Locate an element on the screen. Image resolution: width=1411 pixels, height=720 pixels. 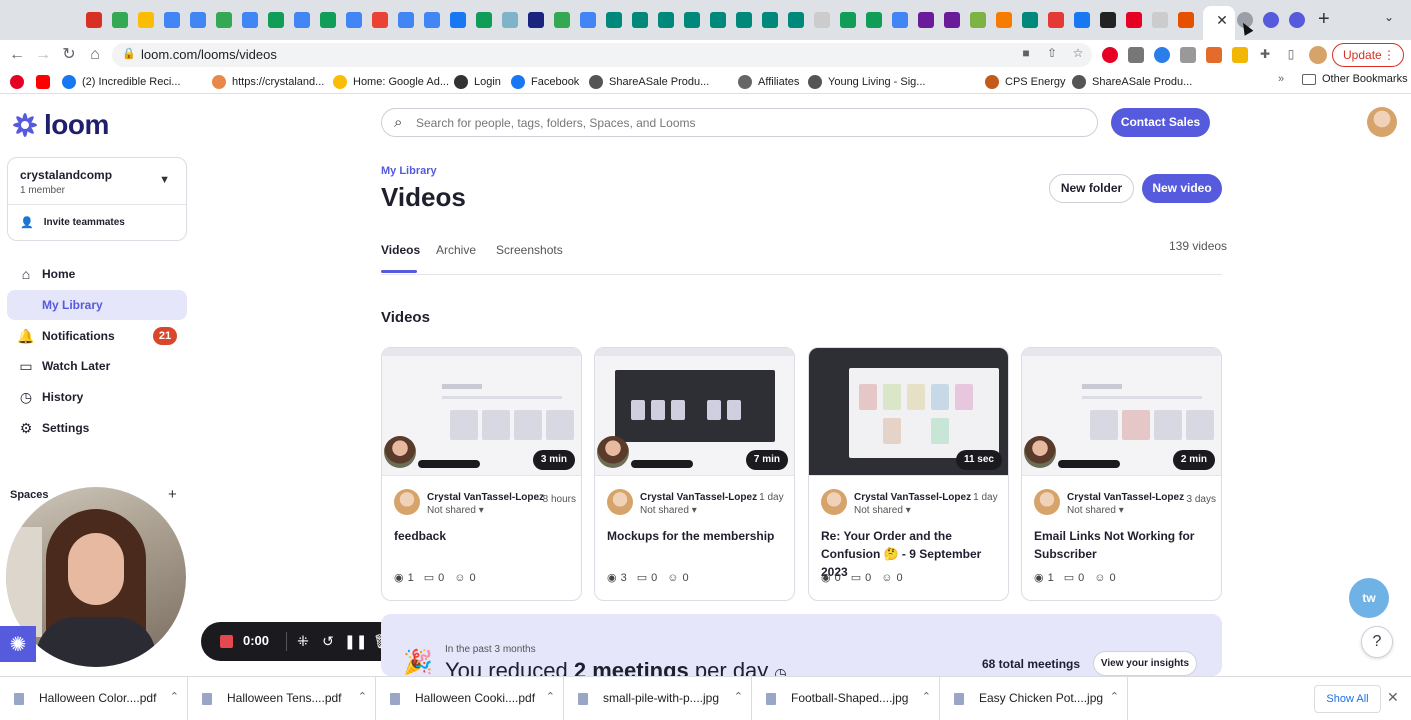
video-title: feedback is located at coordinates (484, 536).